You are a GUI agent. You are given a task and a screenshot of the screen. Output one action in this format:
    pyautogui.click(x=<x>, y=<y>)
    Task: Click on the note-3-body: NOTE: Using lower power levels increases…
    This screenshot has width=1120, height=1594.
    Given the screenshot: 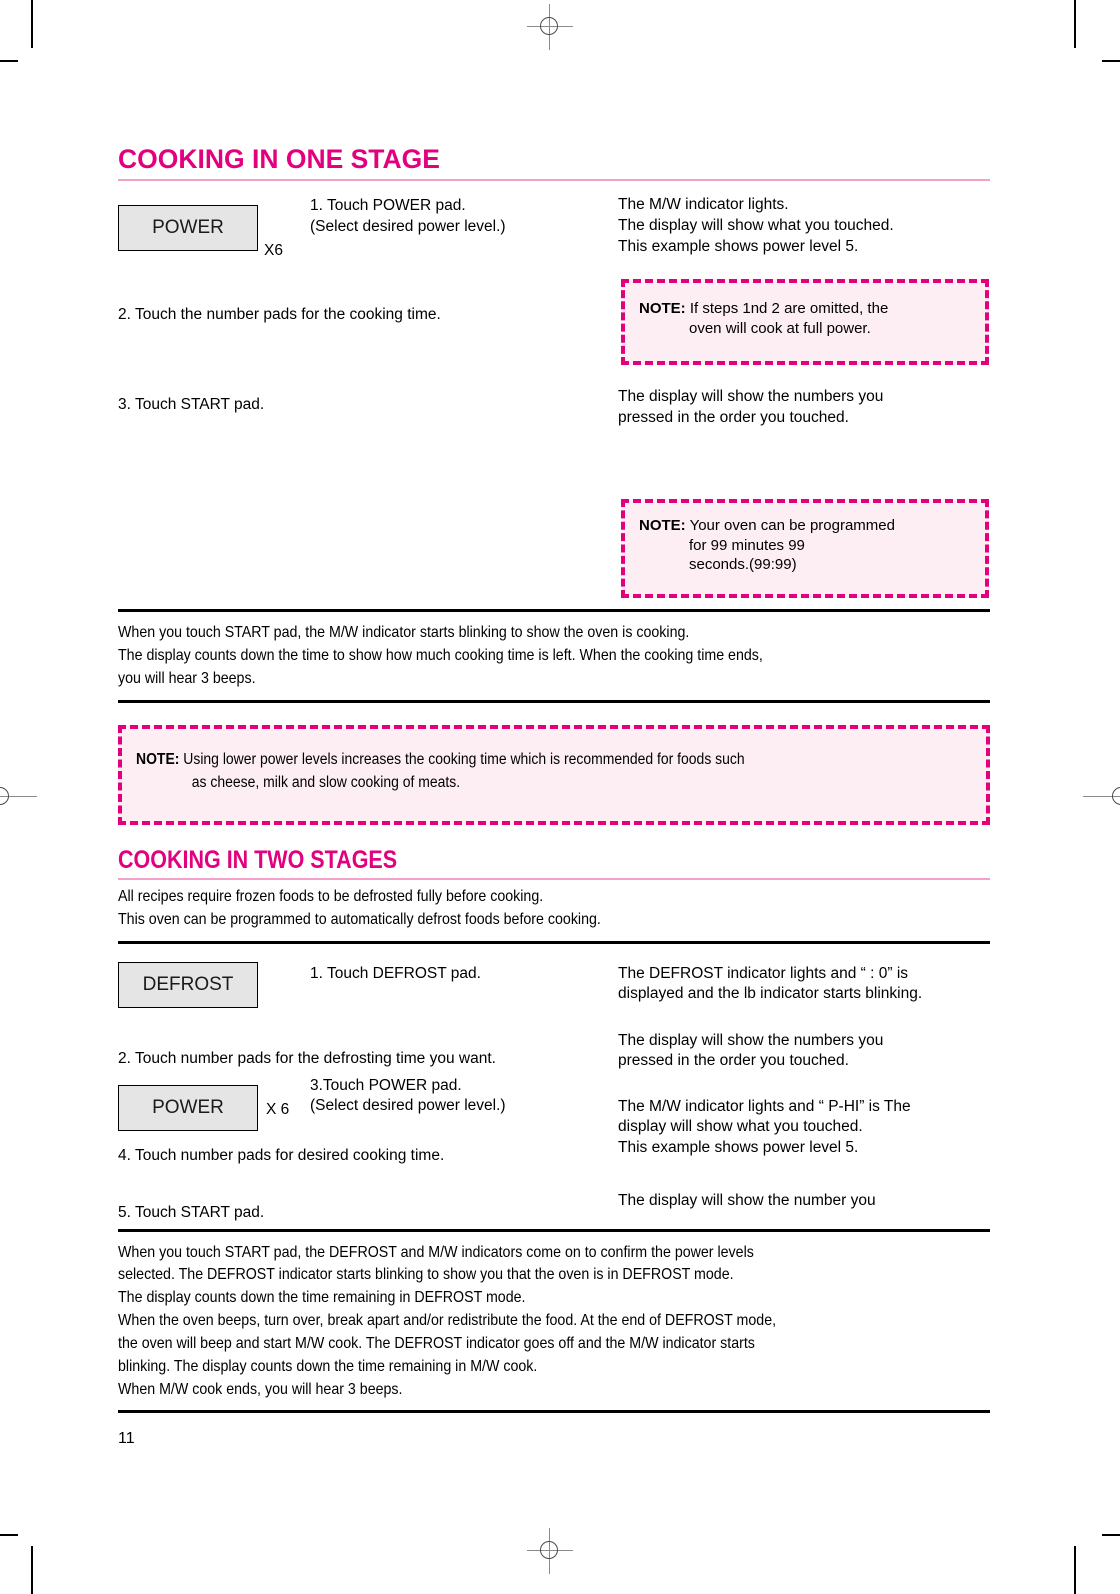 What is the action you would take?
    pyautogui.click(x=552, y=771)
    